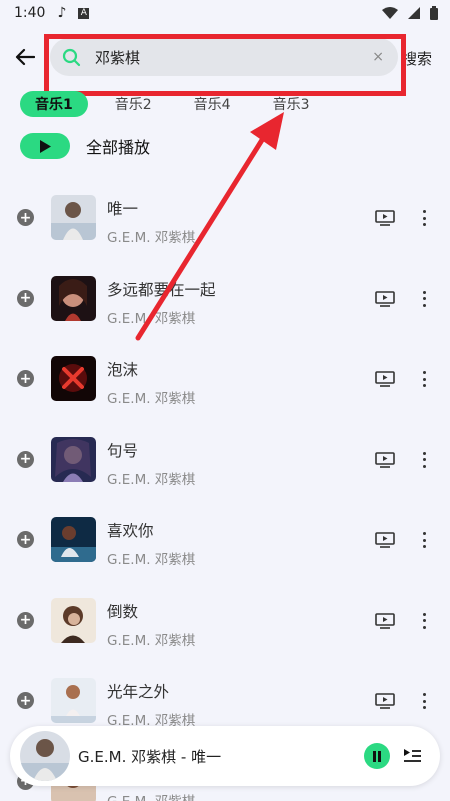 Image resolution: width=450 pixels, height=801 pixels. I want to click on player-cover, so click(45, 756).